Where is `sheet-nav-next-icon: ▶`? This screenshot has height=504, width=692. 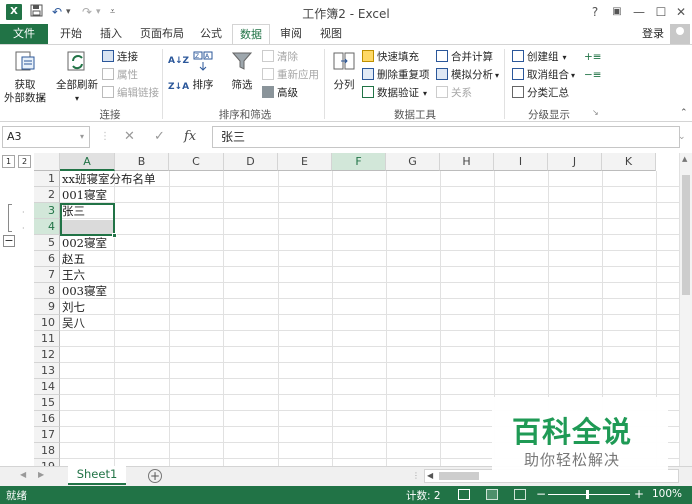
sheet-nav-next-icon: ▶ is located at coordinates (41, 474).